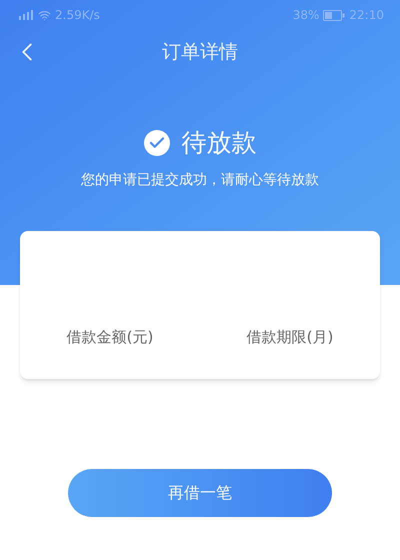 This screenshot has height=560, width=400. What do you see at coordinates (25, 15) in the screenshot?
I see `signal-icon` at bounding box center [25, 15].